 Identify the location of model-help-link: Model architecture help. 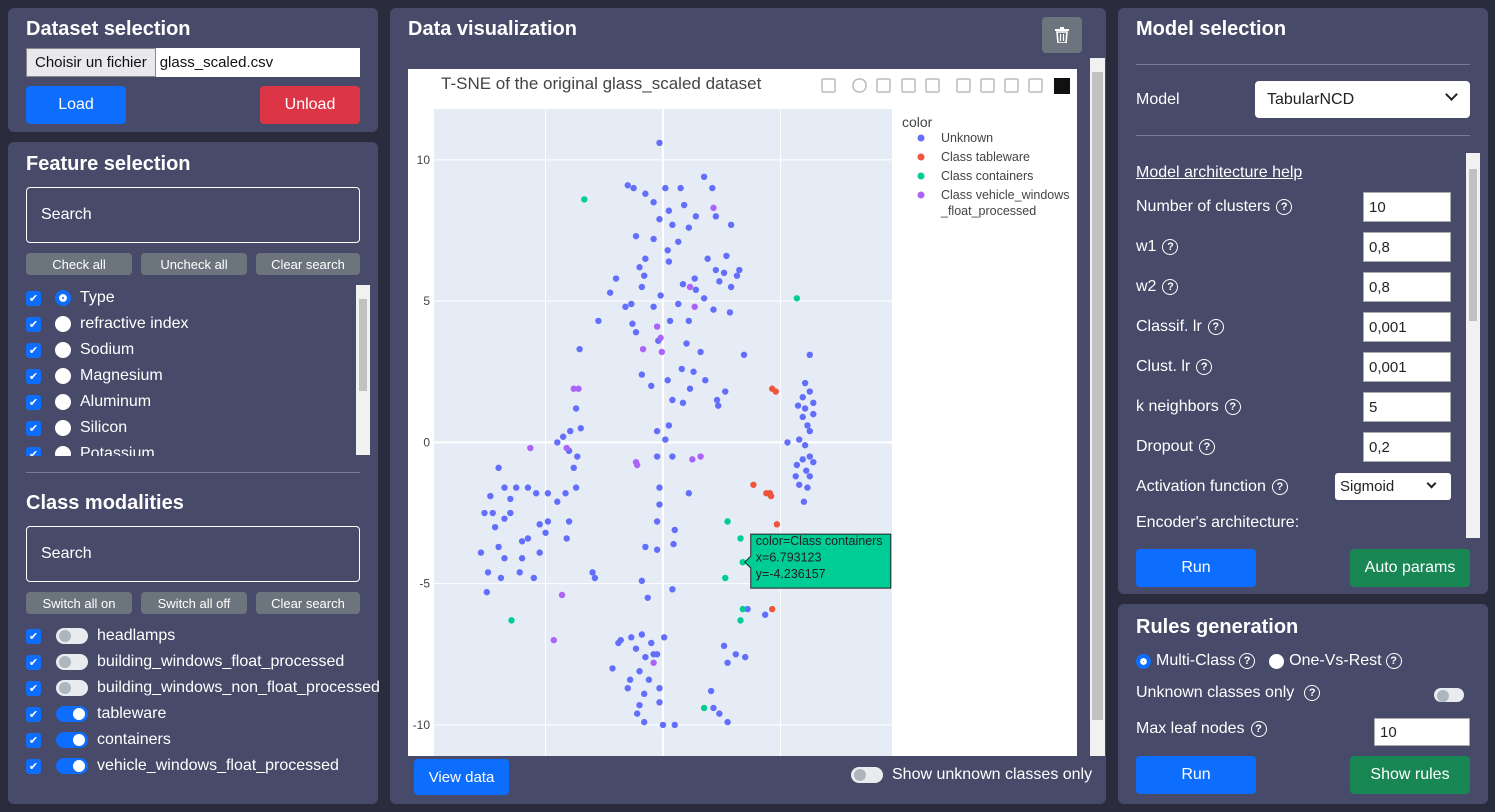
(1219, 173).